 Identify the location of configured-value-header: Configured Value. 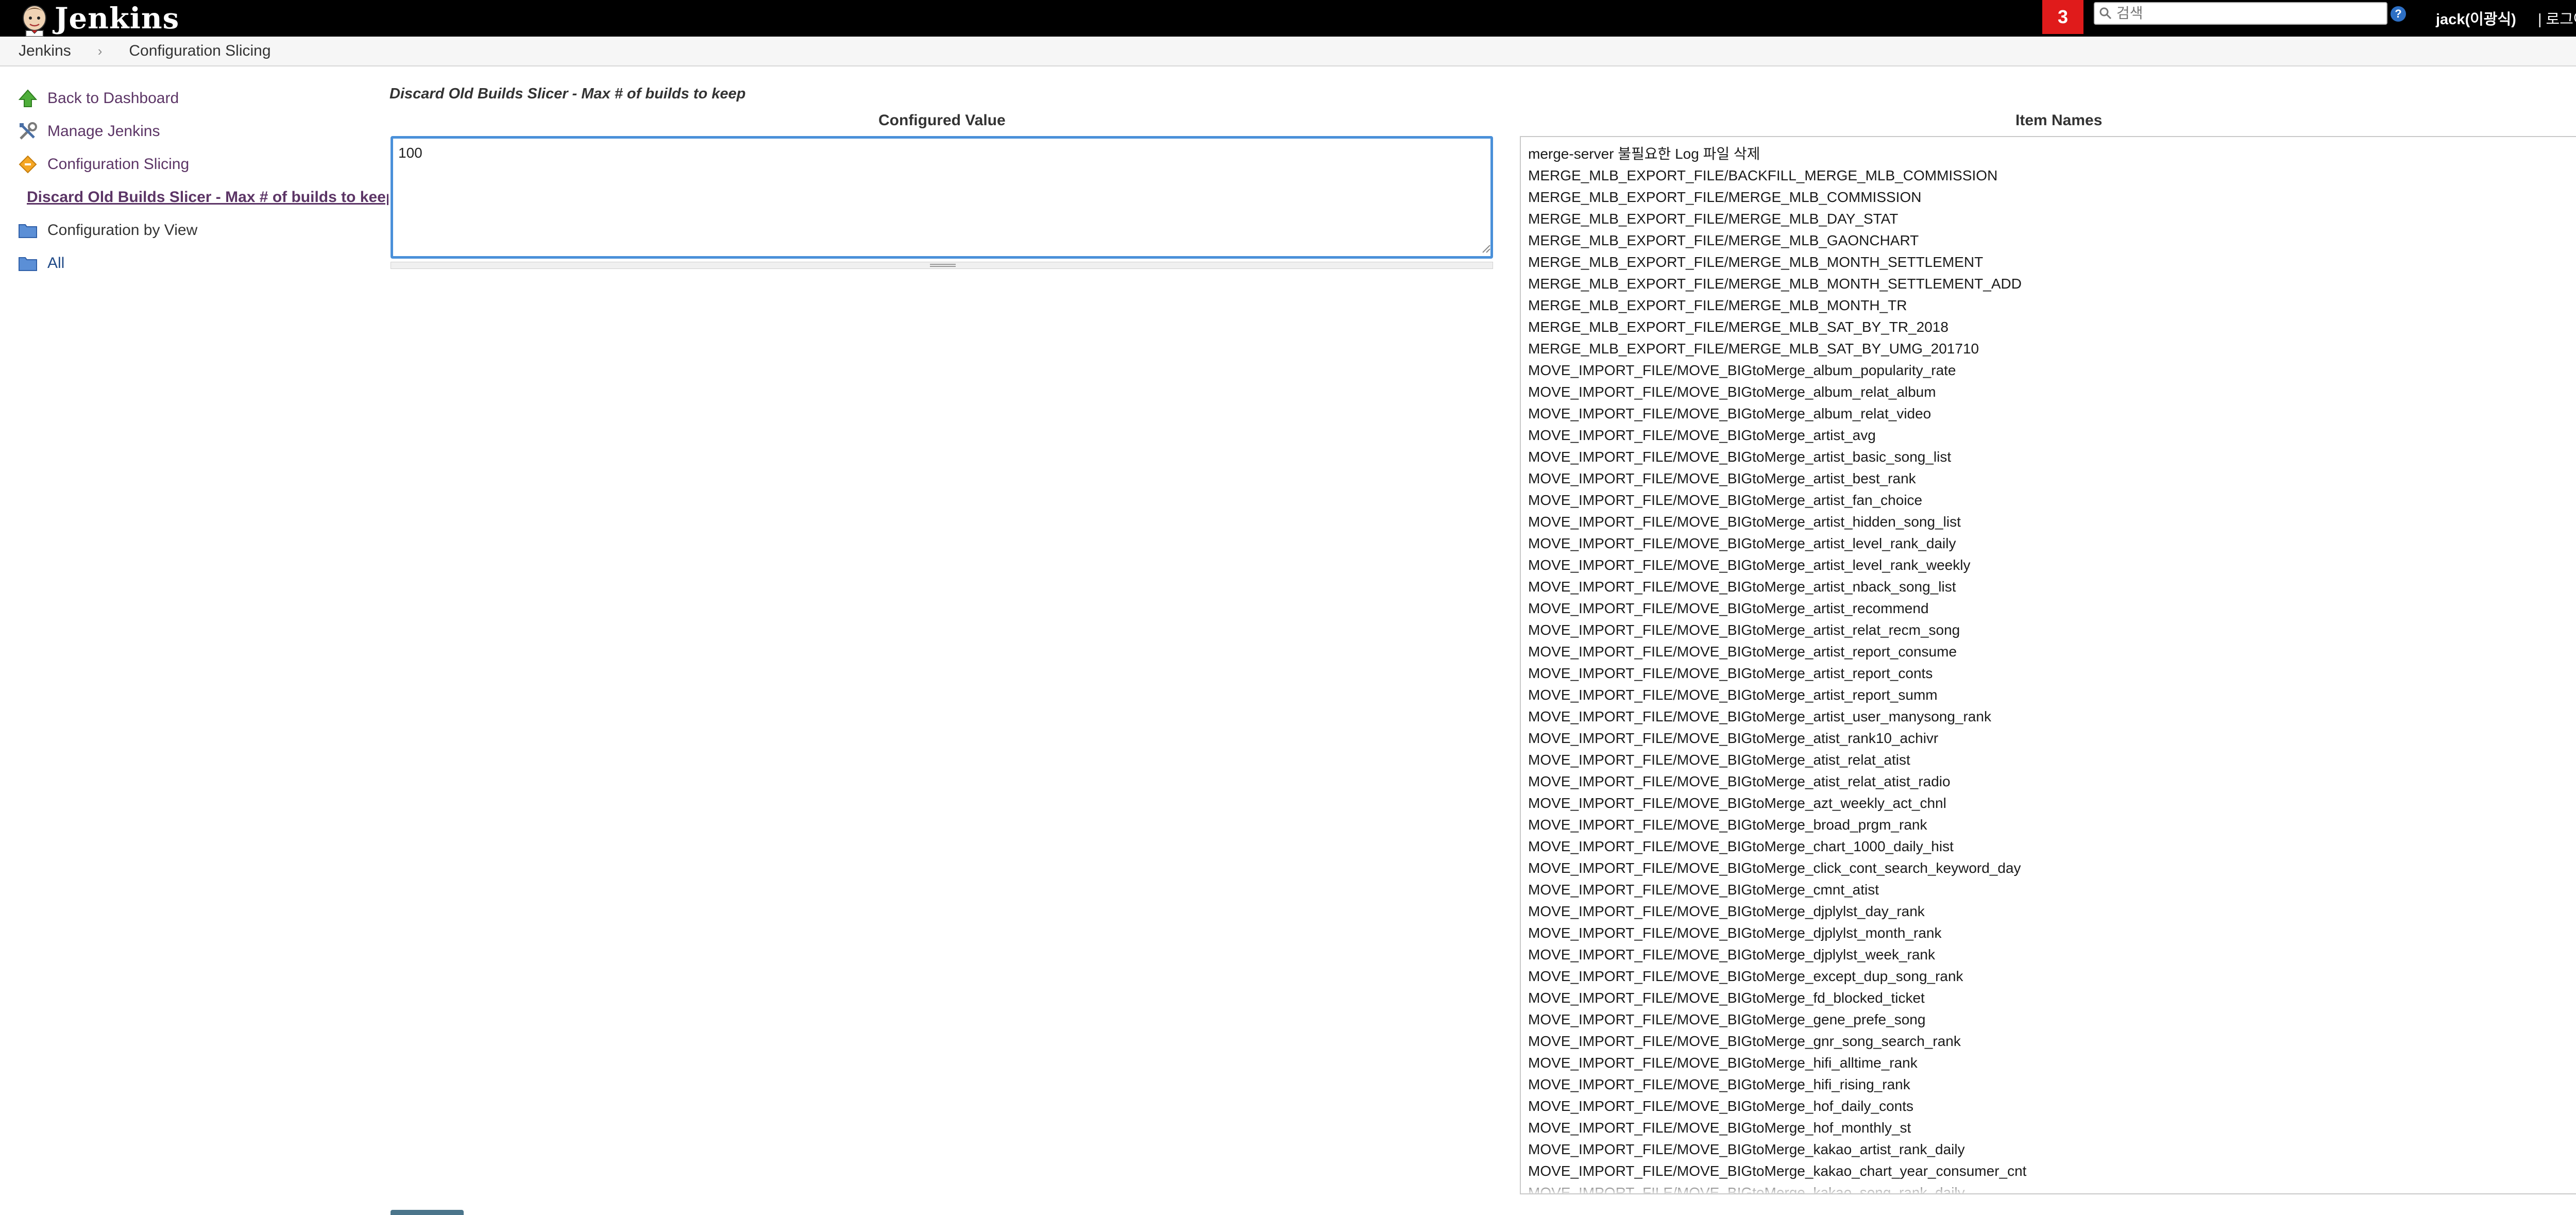
(942, 120).